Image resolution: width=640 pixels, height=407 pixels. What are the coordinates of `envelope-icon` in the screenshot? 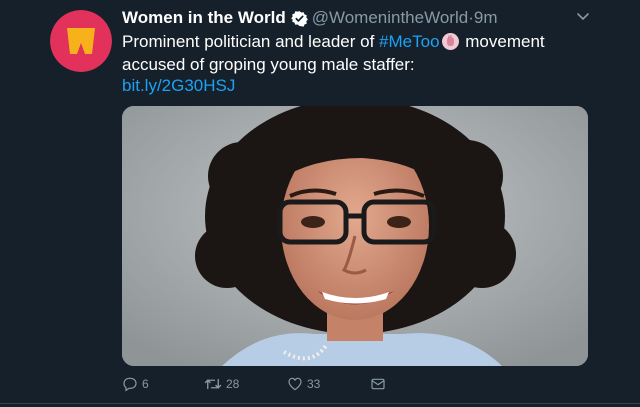 It's located at (378, 384).